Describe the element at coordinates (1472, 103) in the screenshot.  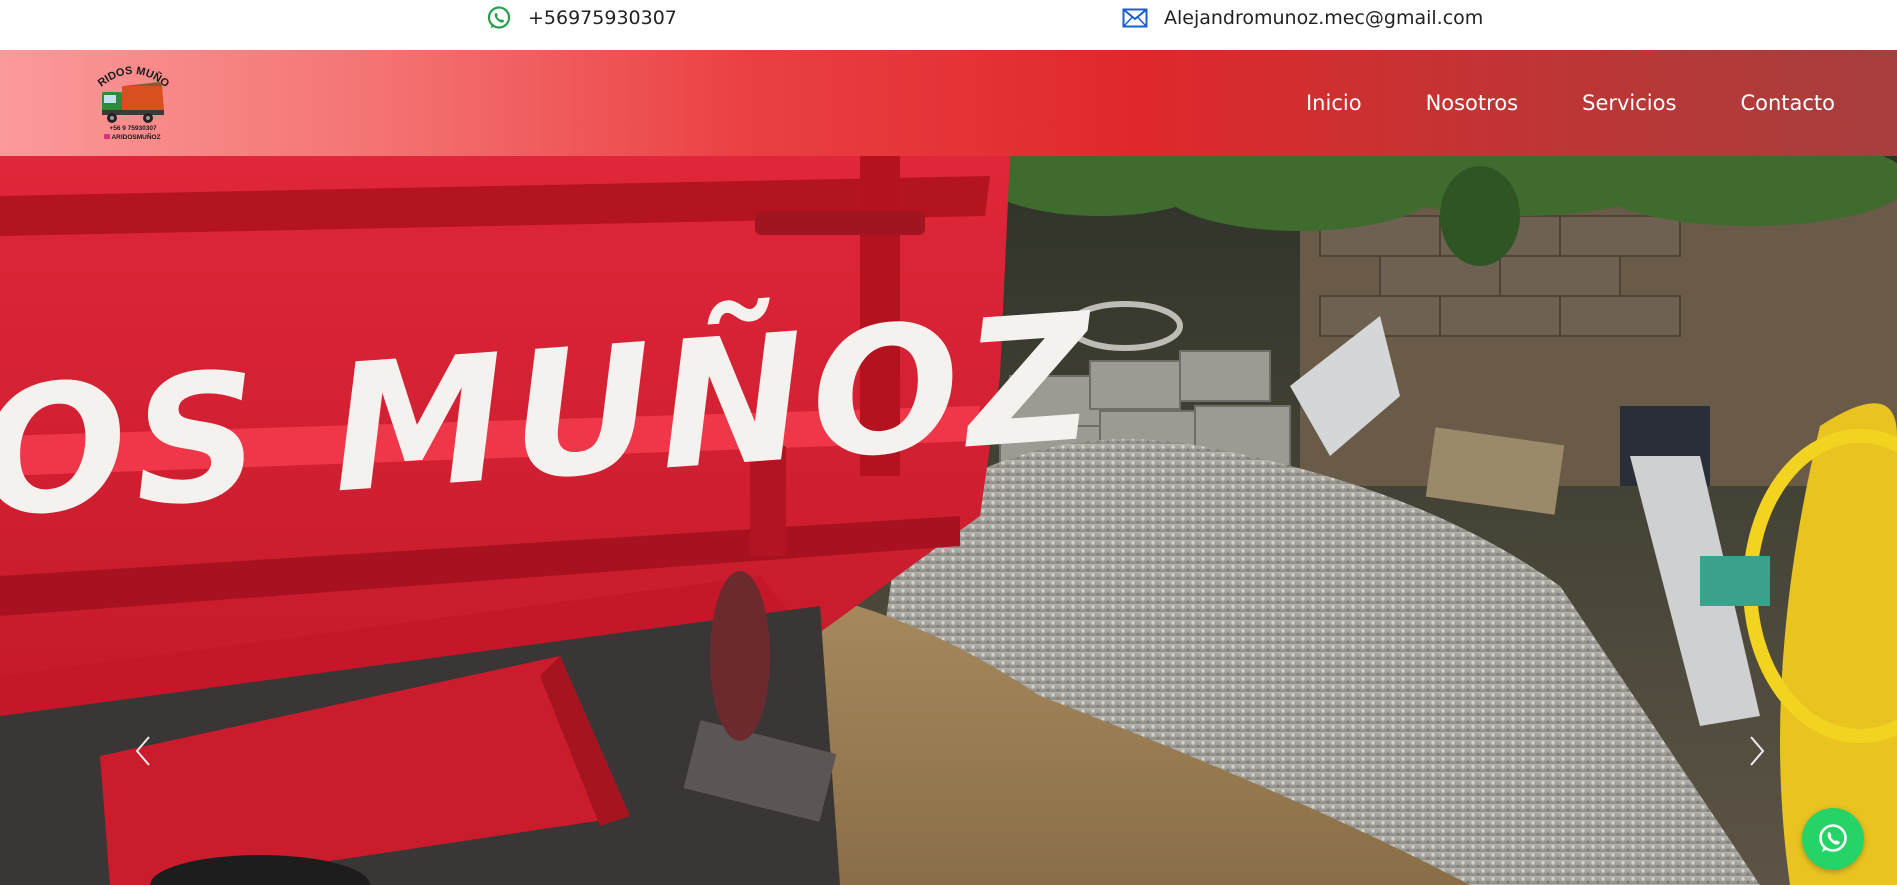
I see `nav-link-nosotros: Nosotros` at that location.